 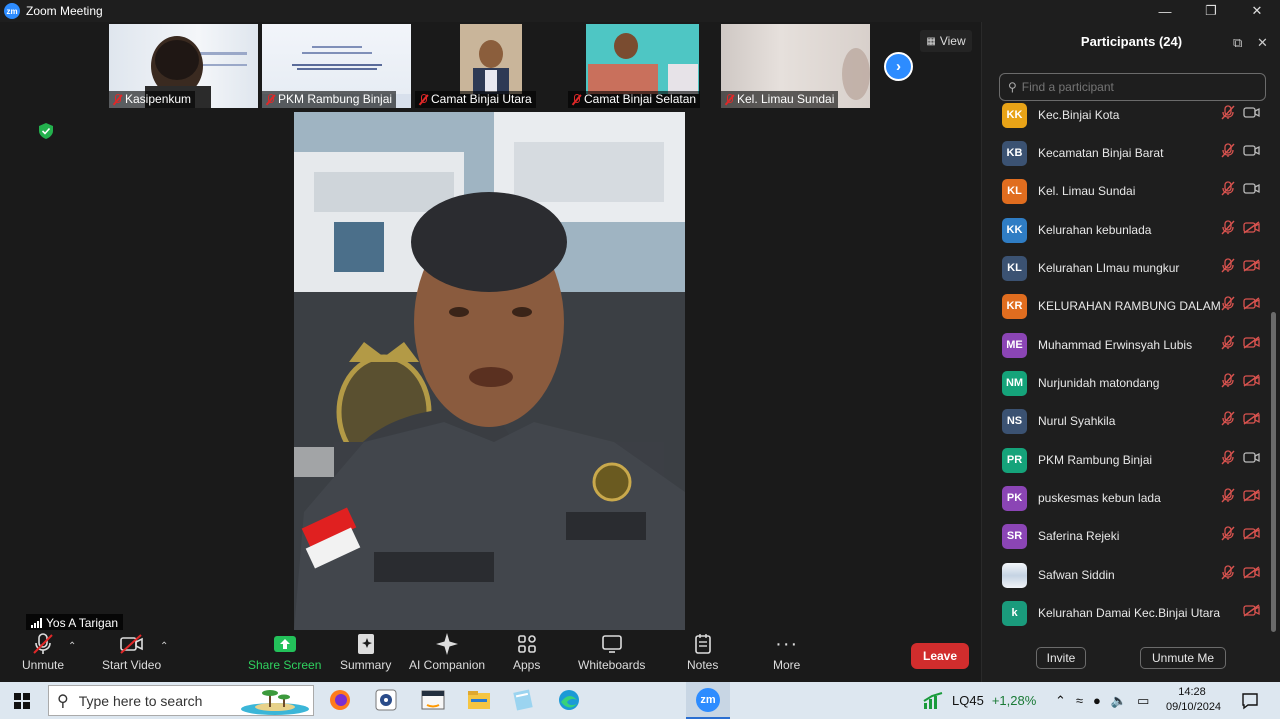 What do you see at coordinates (285, 644) in the screenshot?
I see `share-screen-icon` at bounding box center [285, 644].